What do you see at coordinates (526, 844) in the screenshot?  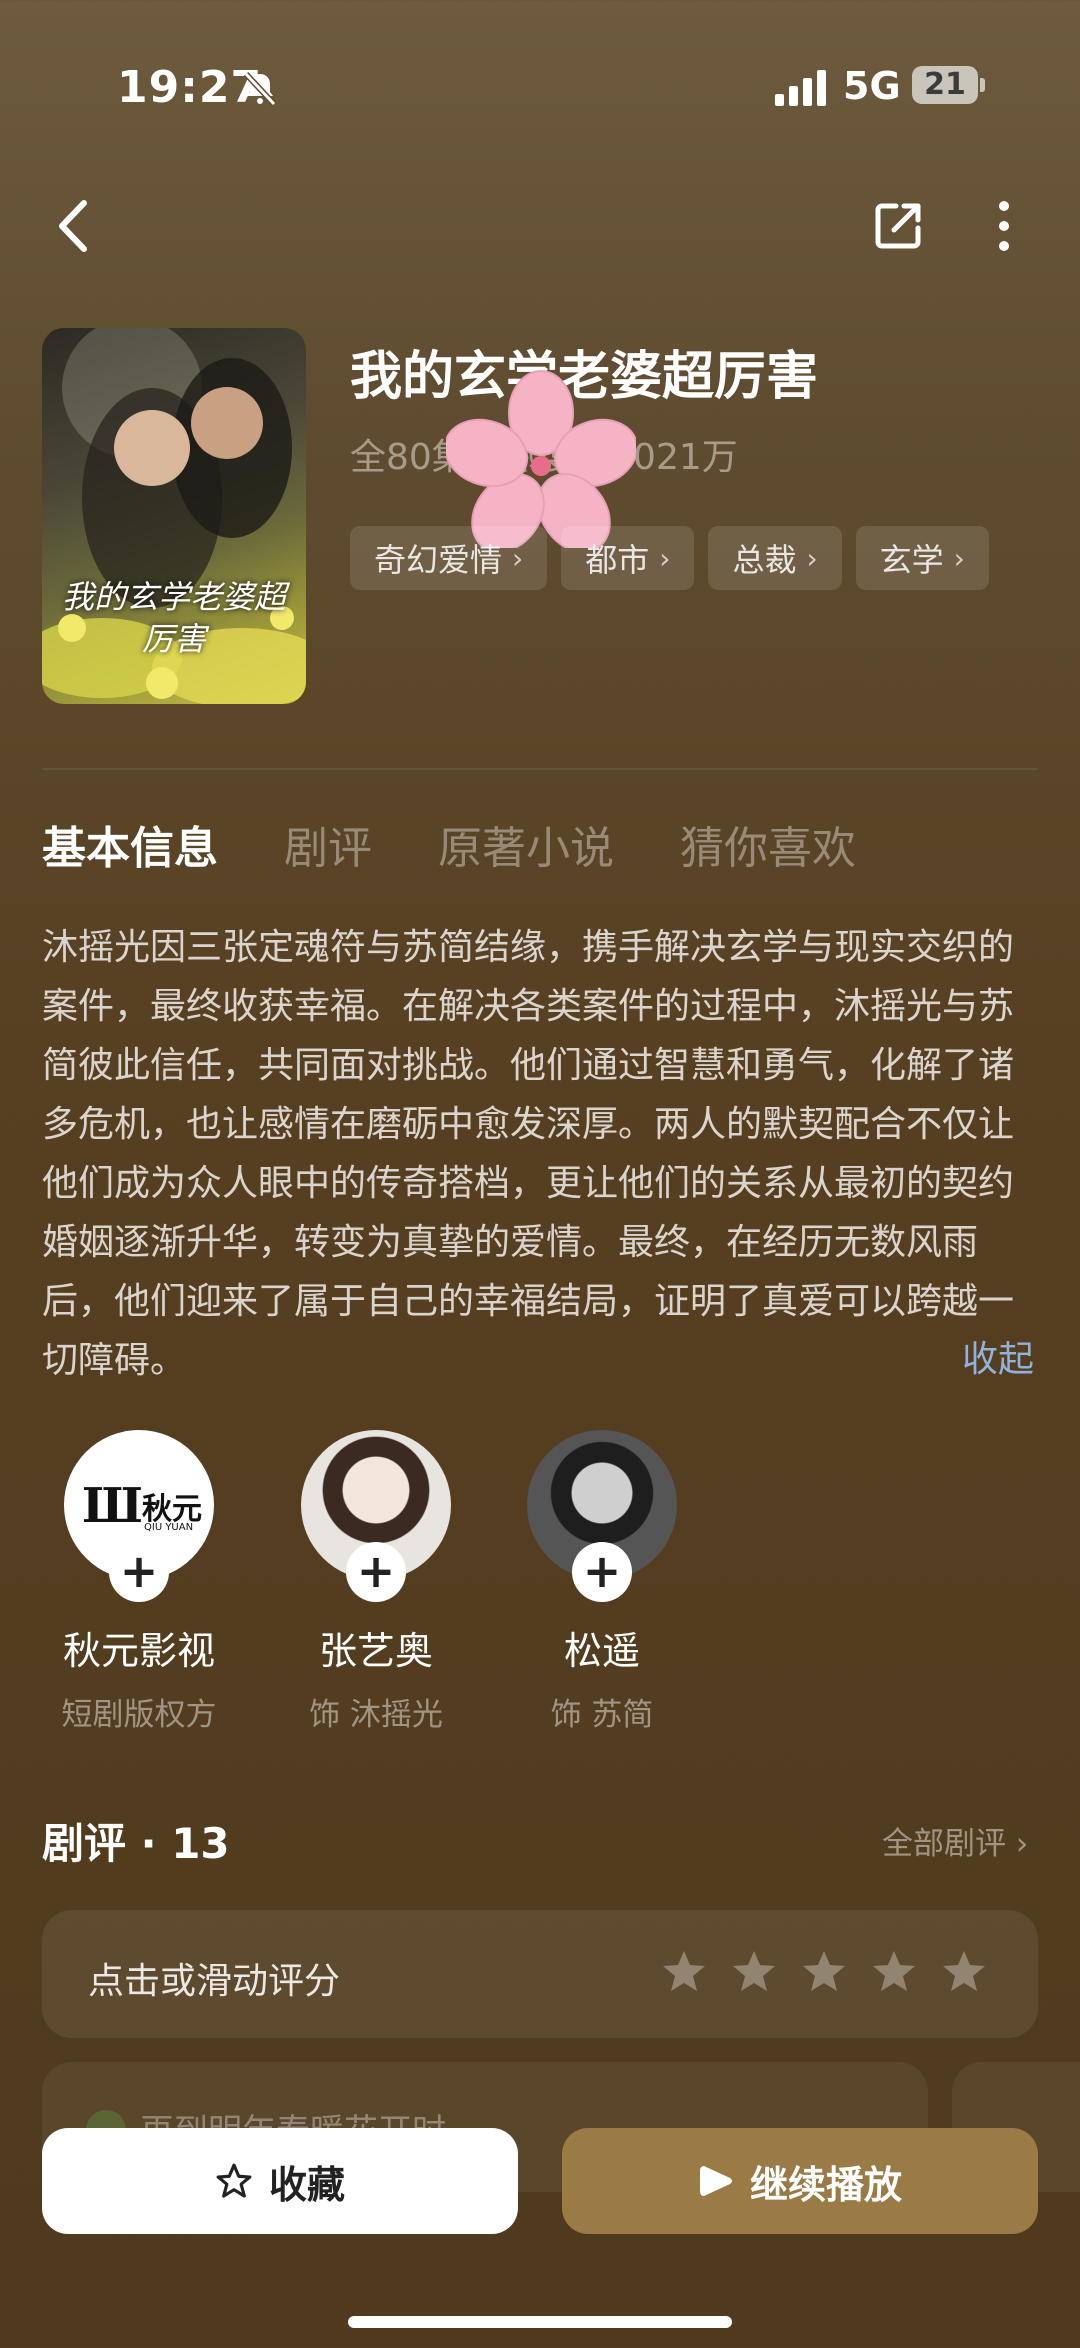 I see `tab-original-novel: 原著小说` at bounding box center [526, 844].